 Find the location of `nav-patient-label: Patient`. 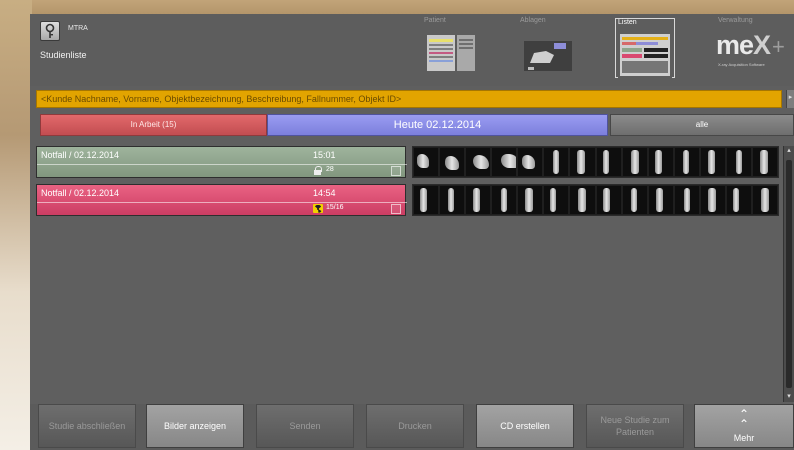

nav-patient-label: Patient is located at coordinates (435, 20).